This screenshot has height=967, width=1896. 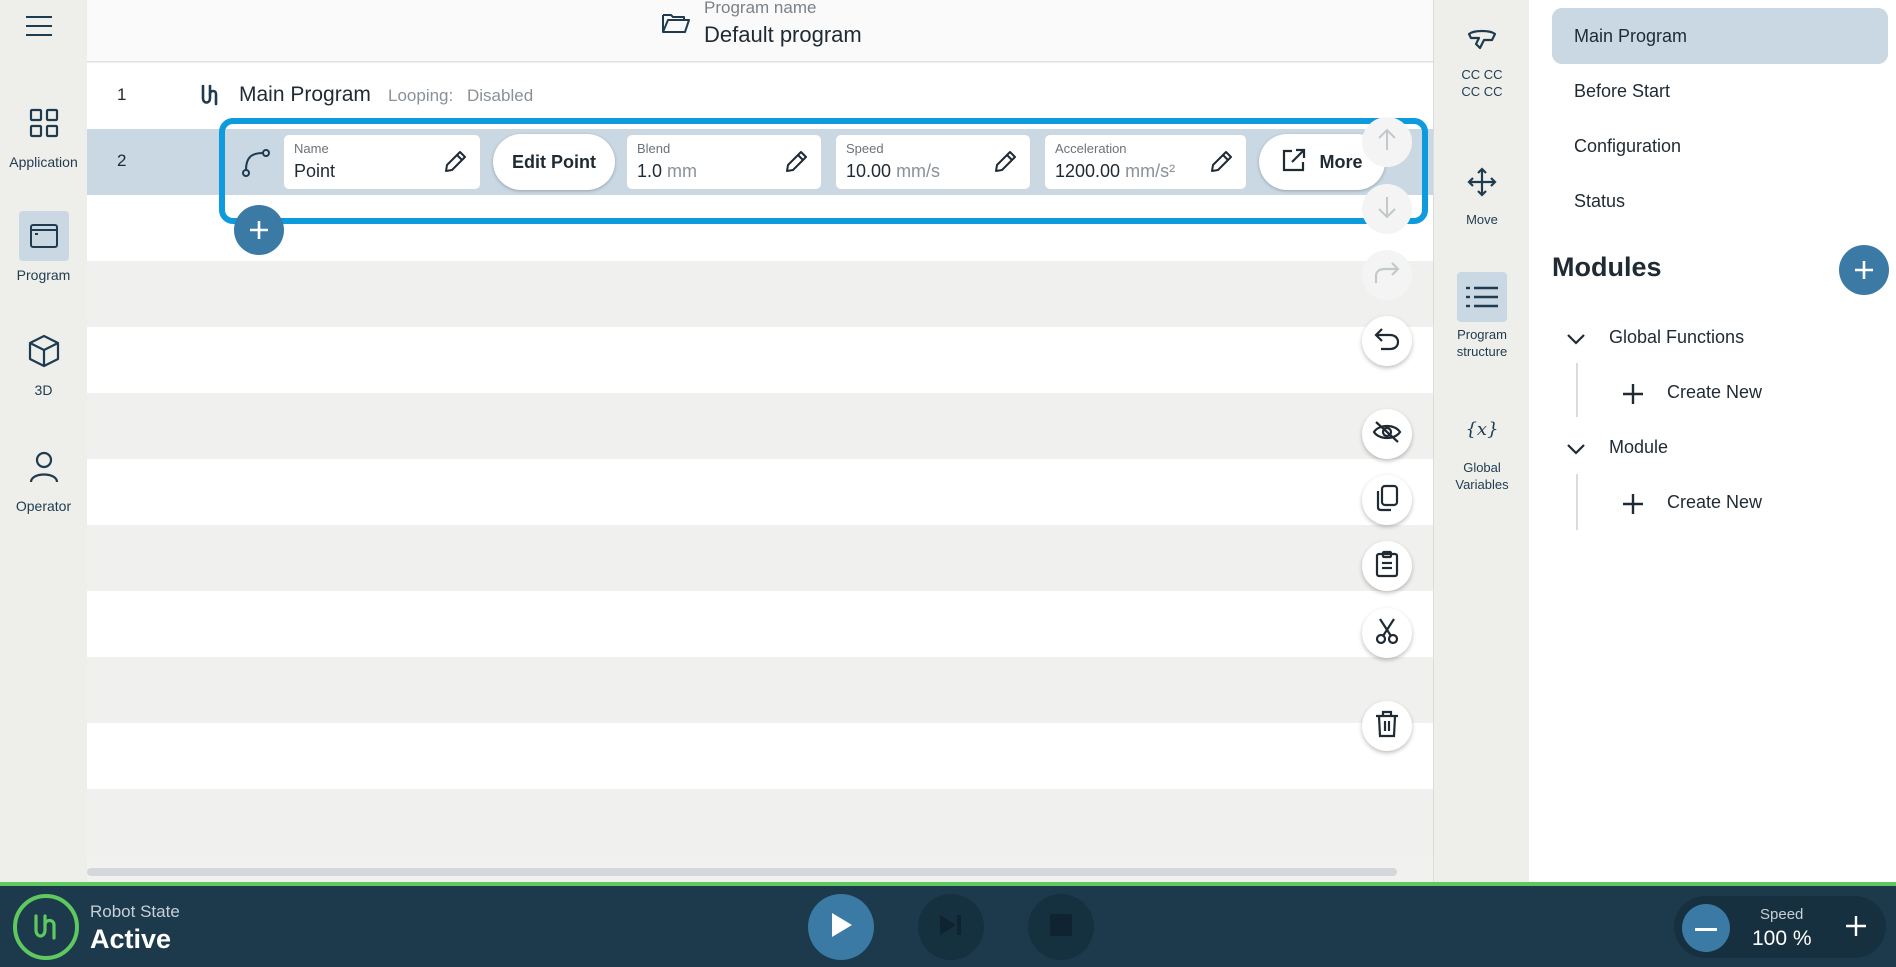 I want to click on redo-button, so click(x=1387, y=275).